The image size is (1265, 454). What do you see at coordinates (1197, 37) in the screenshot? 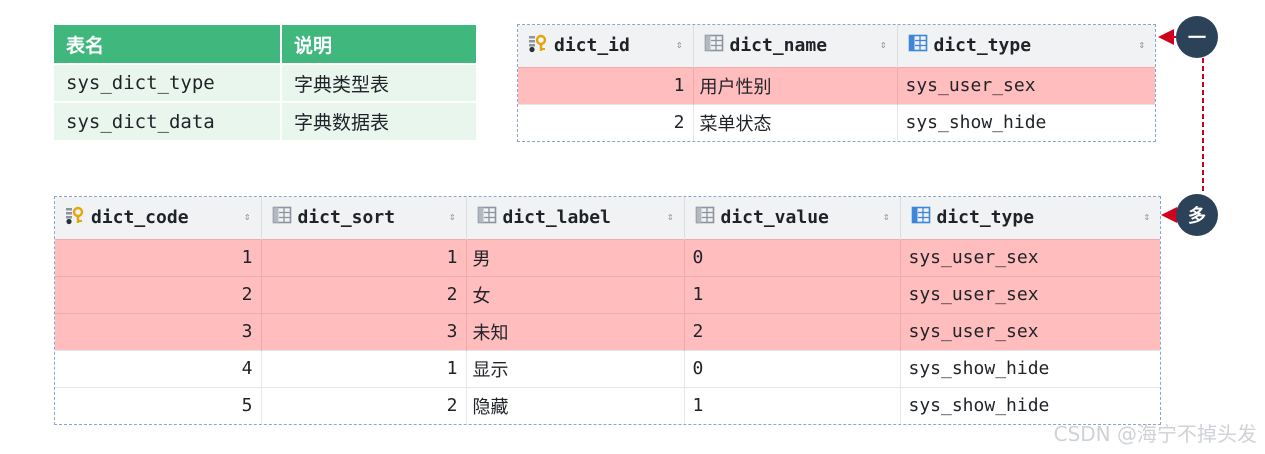
I see `one-side-marker: 一` at bounding box center [1197, 37].